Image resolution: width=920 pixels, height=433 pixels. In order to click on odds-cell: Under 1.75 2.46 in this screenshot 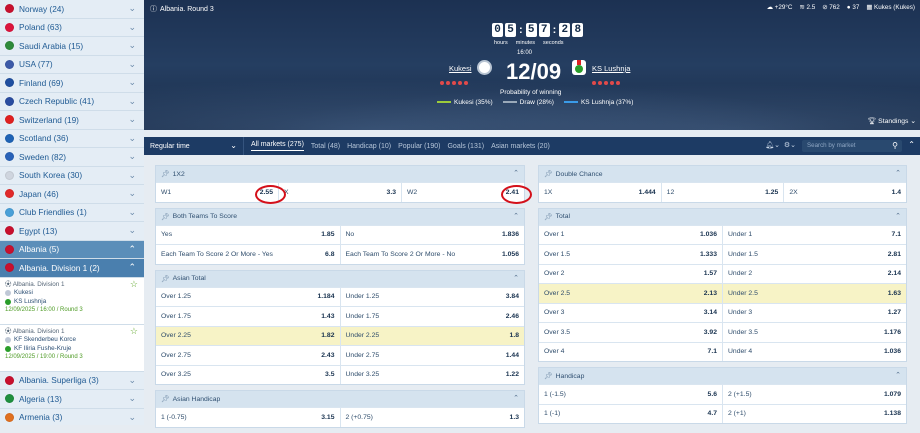, I will do `click(432, 316)`.